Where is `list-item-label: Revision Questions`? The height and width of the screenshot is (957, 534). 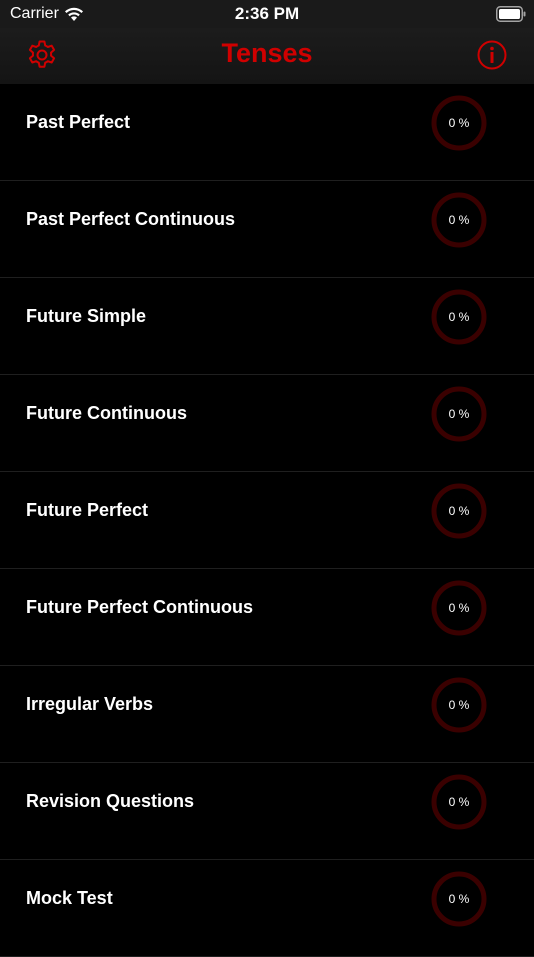 list-item-label: Revision Questions is located at coordinates (110, 801).